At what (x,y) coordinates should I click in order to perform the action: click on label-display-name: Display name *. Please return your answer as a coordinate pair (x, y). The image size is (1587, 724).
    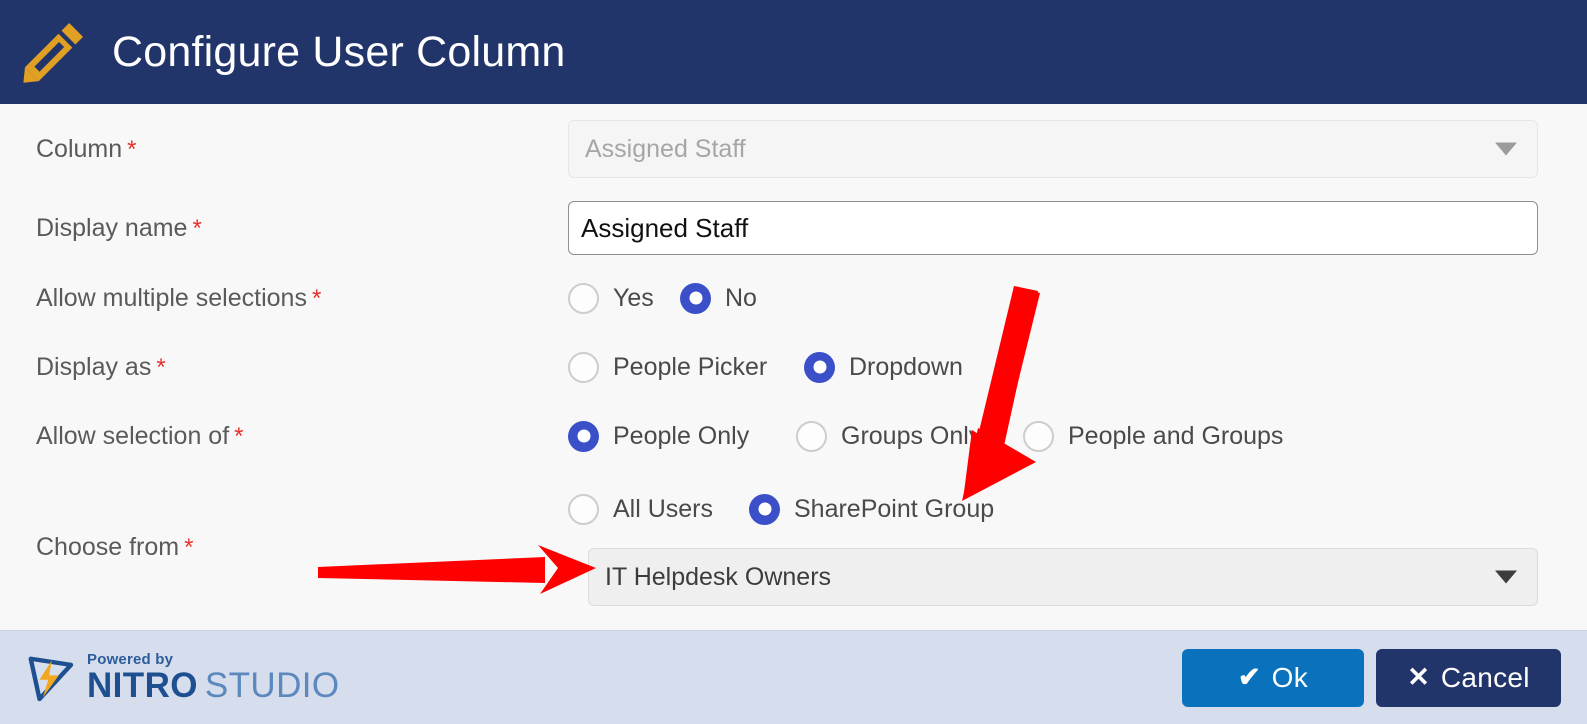
    Looking at the image, I should click on (119, 227).